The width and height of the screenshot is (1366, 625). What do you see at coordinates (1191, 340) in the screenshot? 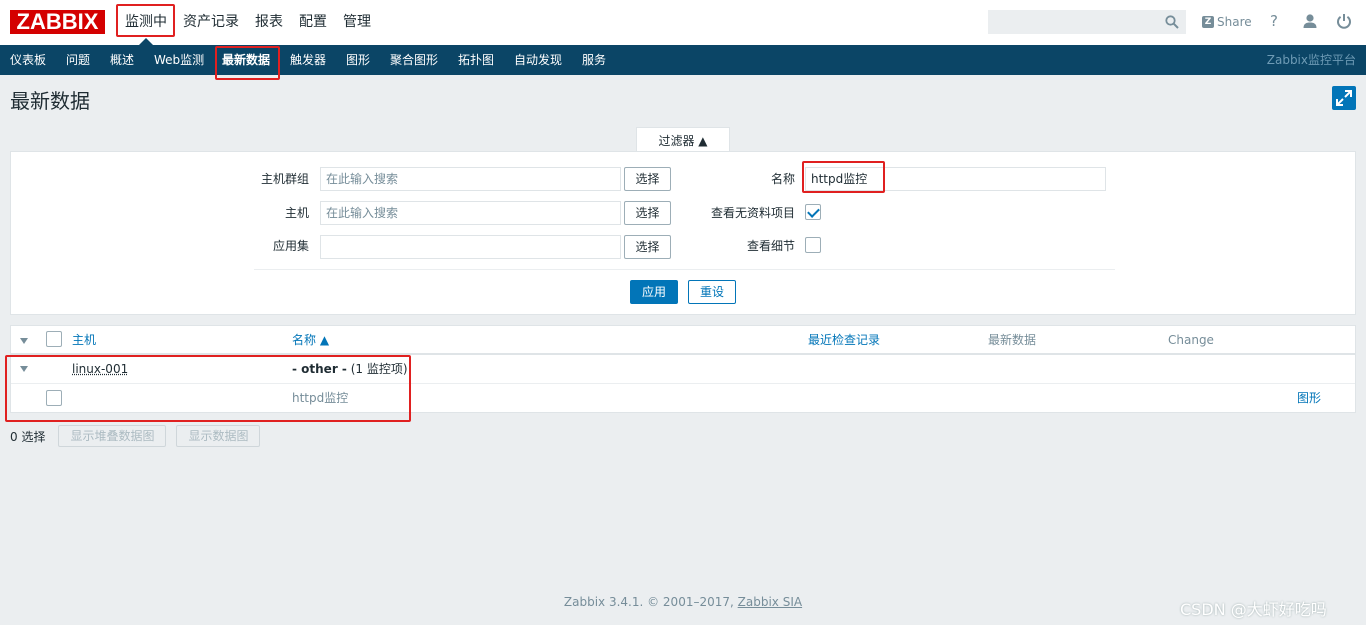
I see `column-change: Change` at bounding box center [1191, 340].